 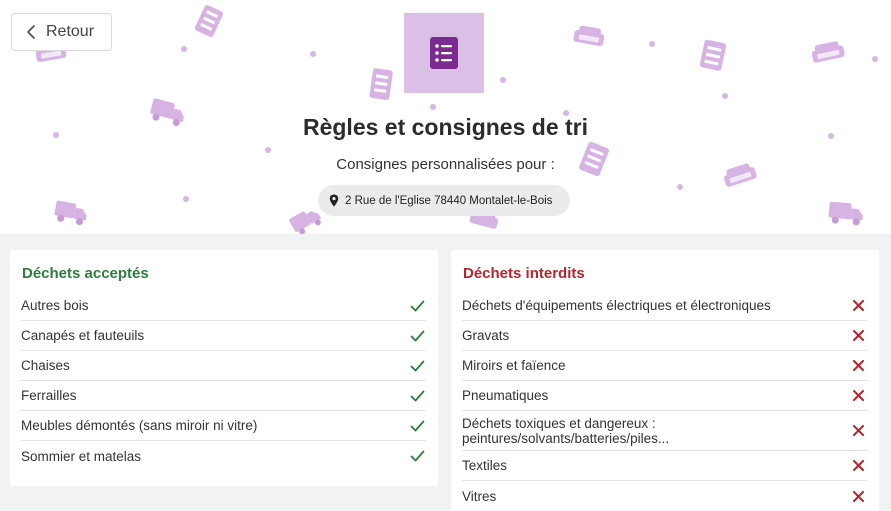 I want to click on accepted-item-label: Sommier et matelas, so click(x=81, y=456).